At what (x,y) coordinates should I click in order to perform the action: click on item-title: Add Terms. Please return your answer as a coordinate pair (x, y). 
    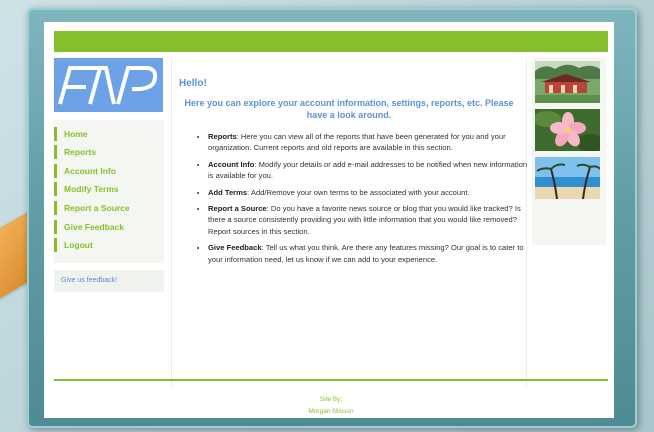
    Looking at the image, I should click on (228, 192).